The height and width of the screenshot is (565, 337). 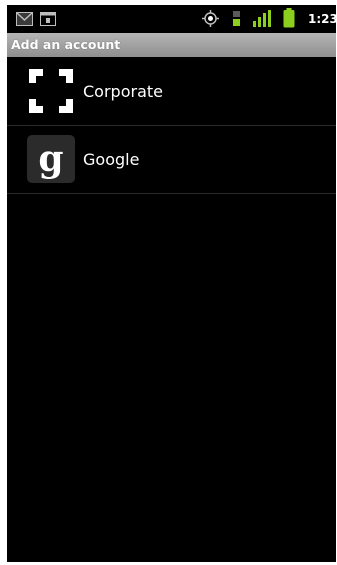 I want to click on gmail-icon, so click(x=24, y=20).